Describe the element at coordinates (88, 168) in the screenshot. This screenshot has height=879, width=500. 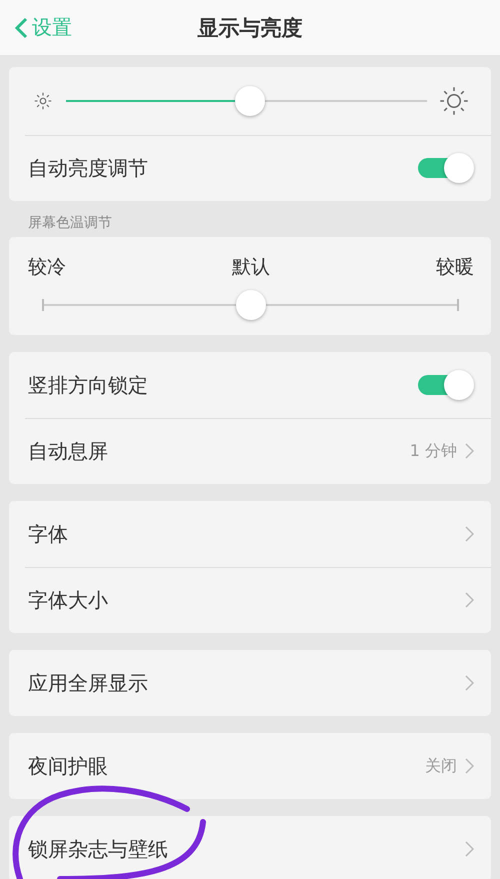
I see `setting-label: 自动亮度调节` at that location.